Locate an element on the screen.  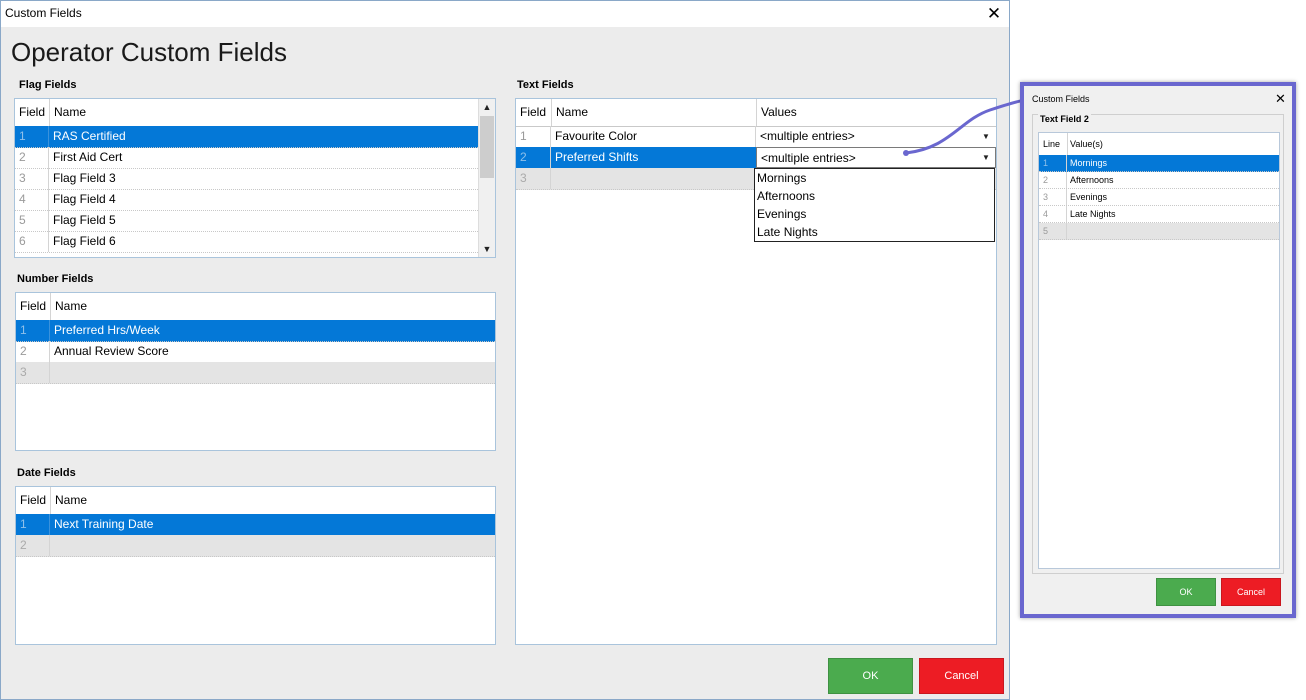
date-fields-grid: Field Name 1 Next Training Date 2 is located at coordinates (255, 565).